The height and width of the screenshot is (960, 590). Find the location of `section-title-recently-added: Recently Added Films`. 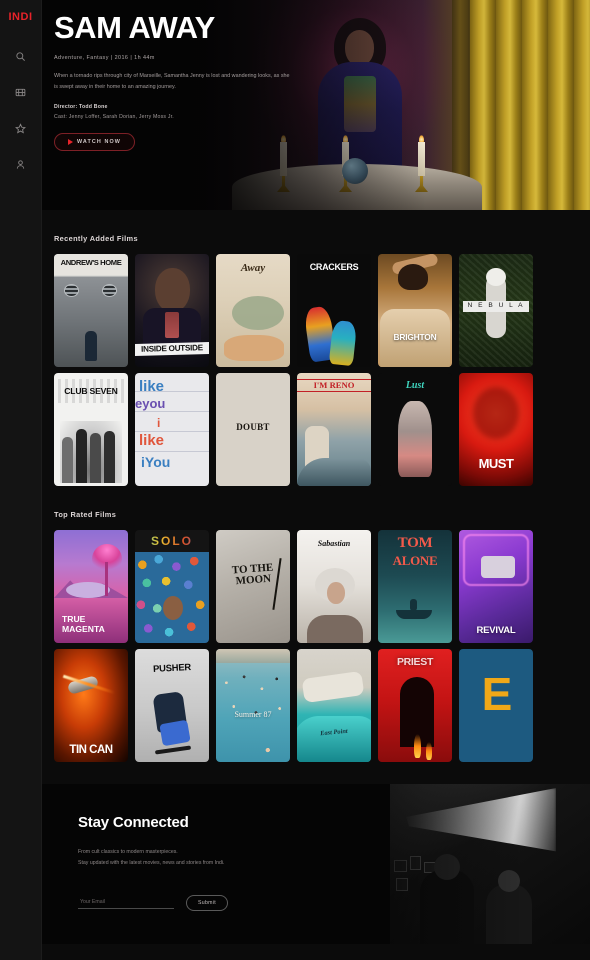

section-title-recently-added: Recently Added Films is located at coordinates (96, 238).